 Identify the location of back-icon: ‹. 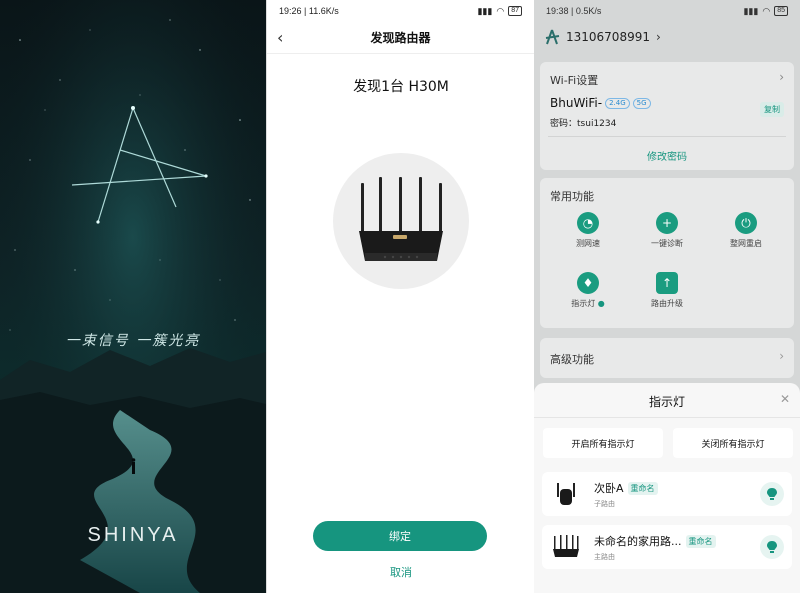
(280, 37).